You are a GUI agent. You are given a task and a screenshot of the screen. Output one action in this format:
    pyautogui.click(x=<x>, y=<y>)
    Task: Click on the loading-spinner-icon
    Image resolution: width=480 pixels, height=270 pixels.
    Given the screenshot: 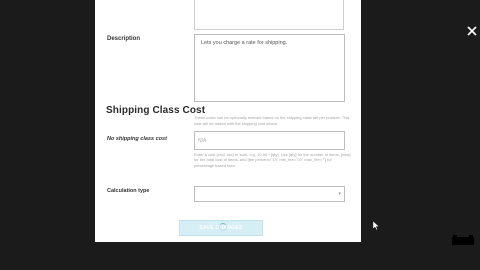 What is the action you would take?
    pyautogui.click(x=223, y=227)
    